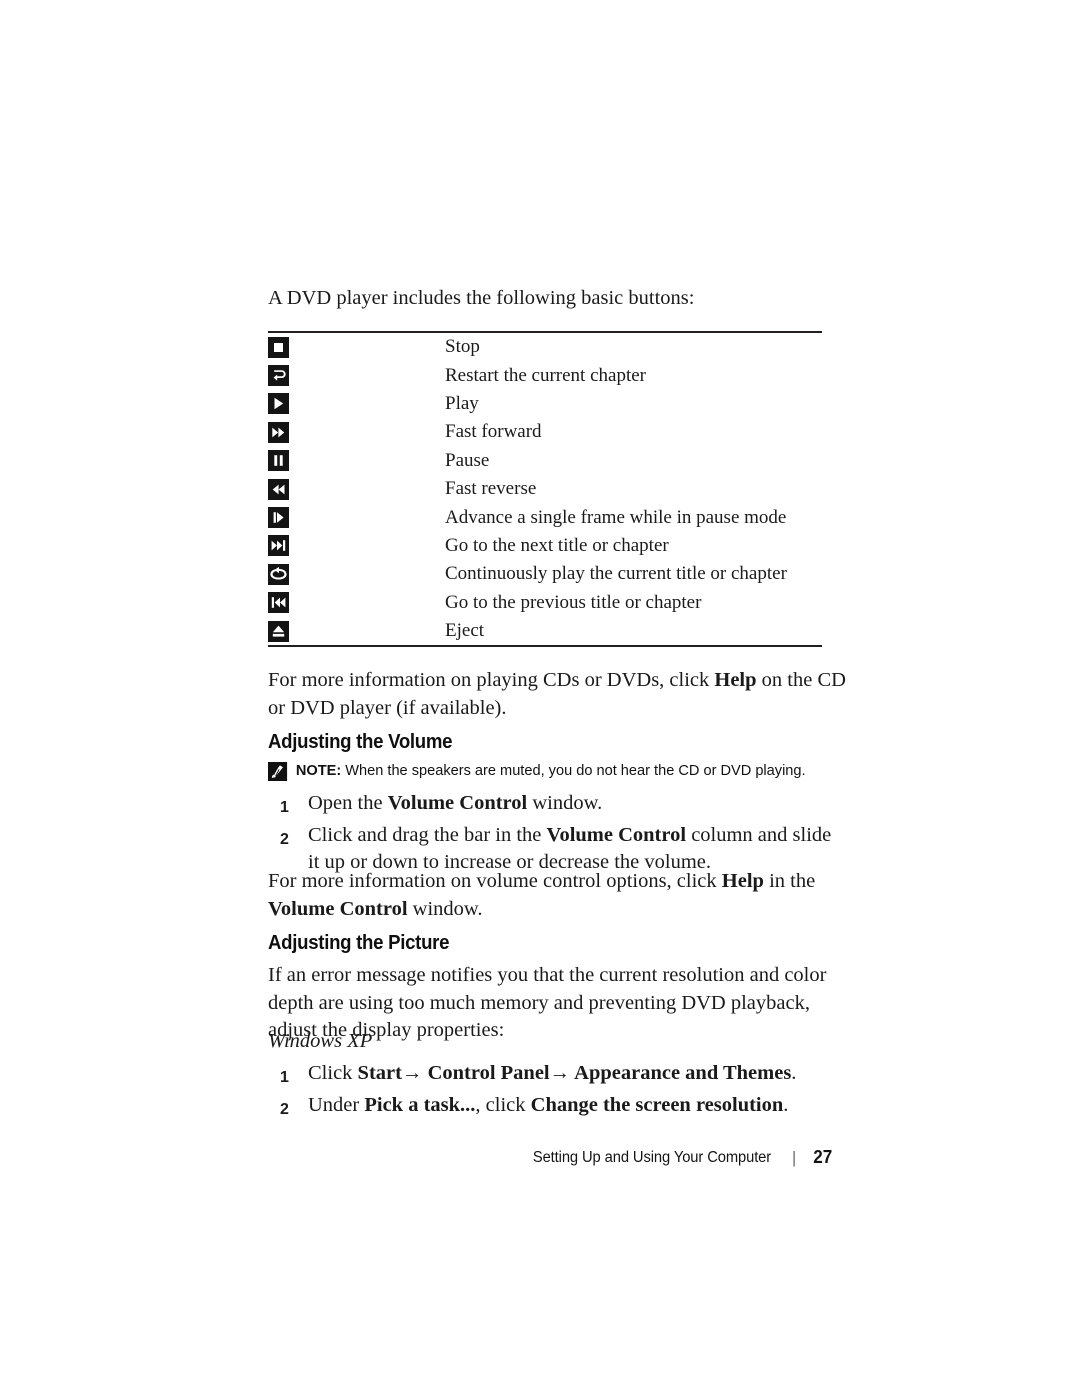 The height and width of the screenshot is (1397, 1080). Describe the element at coordinates (742, 881) in the screenshot. I see `help-bold-2: Help` at that location.